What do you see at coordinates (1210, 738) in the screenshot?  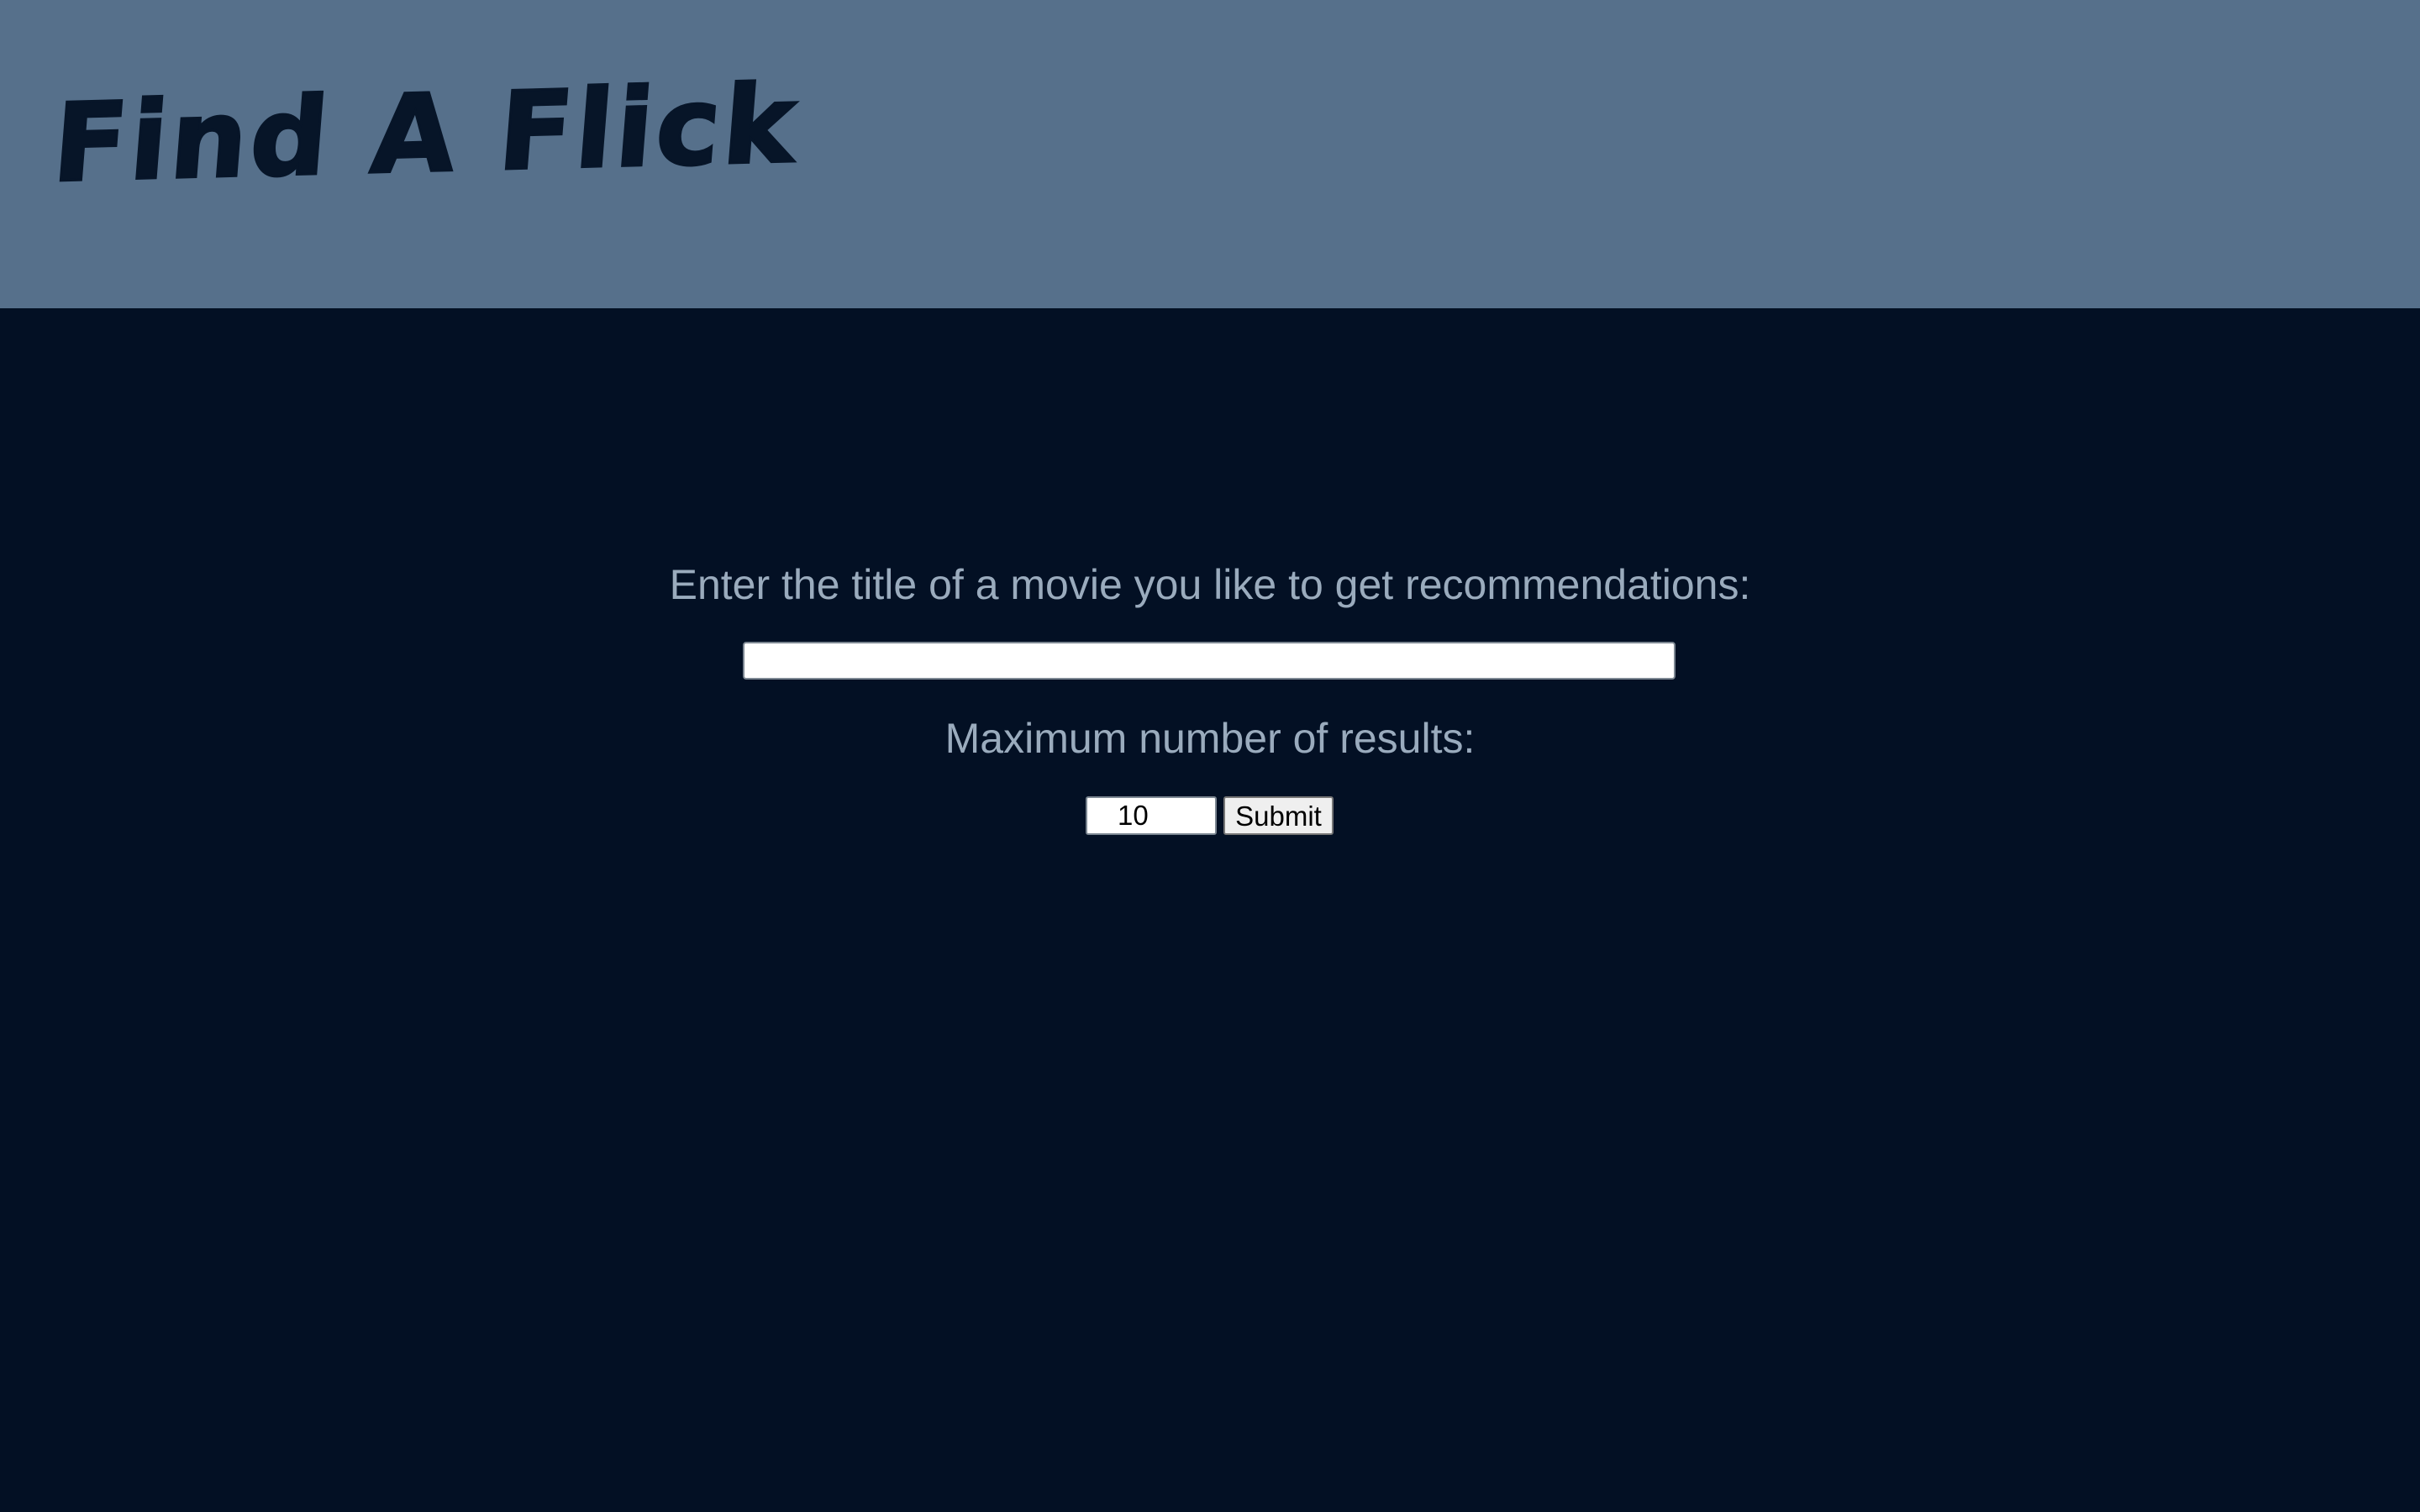 I see `max-results-prompt: Maximum number of results:` at bounding box center [1210, 738].